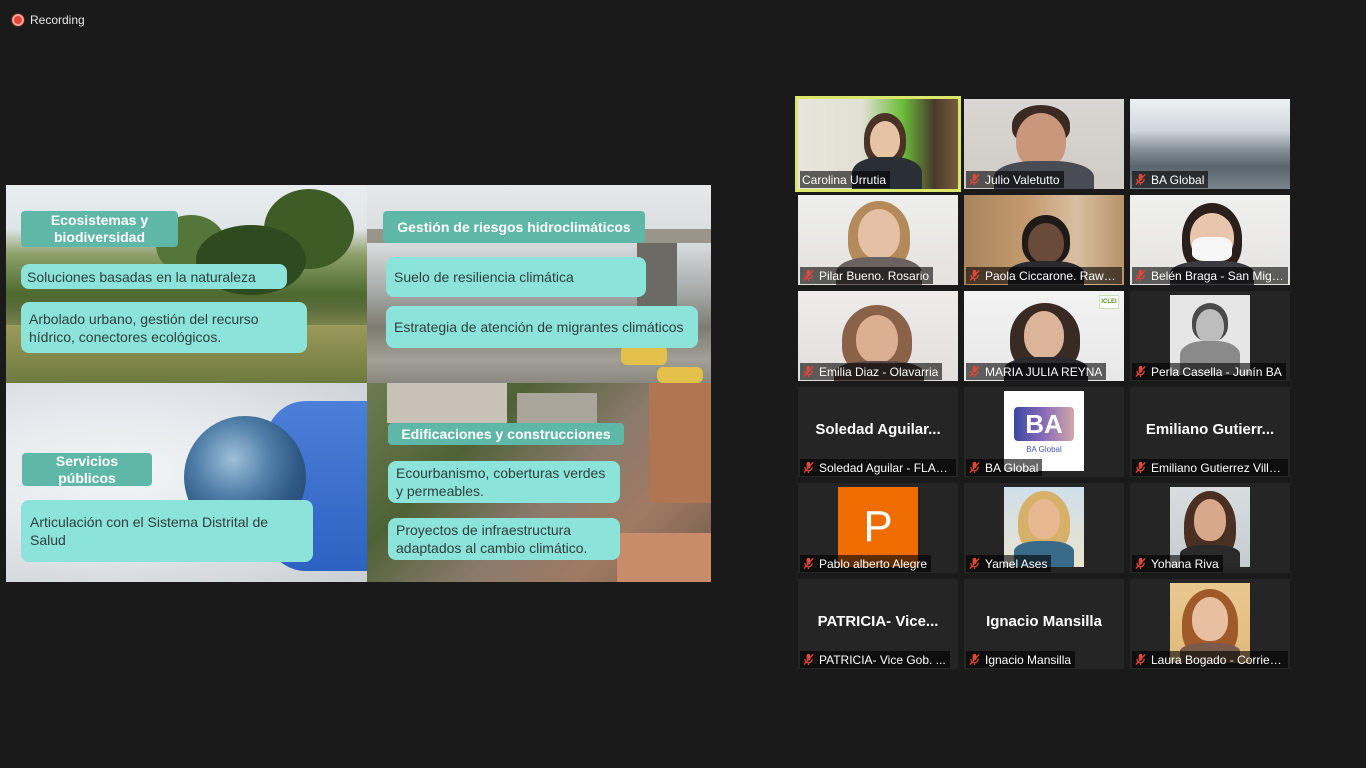 The height and width of the screenshot is (768, 1366). What do you see at coordinates (878, 336) in the screenshot?
I see `participant-tile: Emilia Diaz - Olavarria` at bounding box center [878, 336].